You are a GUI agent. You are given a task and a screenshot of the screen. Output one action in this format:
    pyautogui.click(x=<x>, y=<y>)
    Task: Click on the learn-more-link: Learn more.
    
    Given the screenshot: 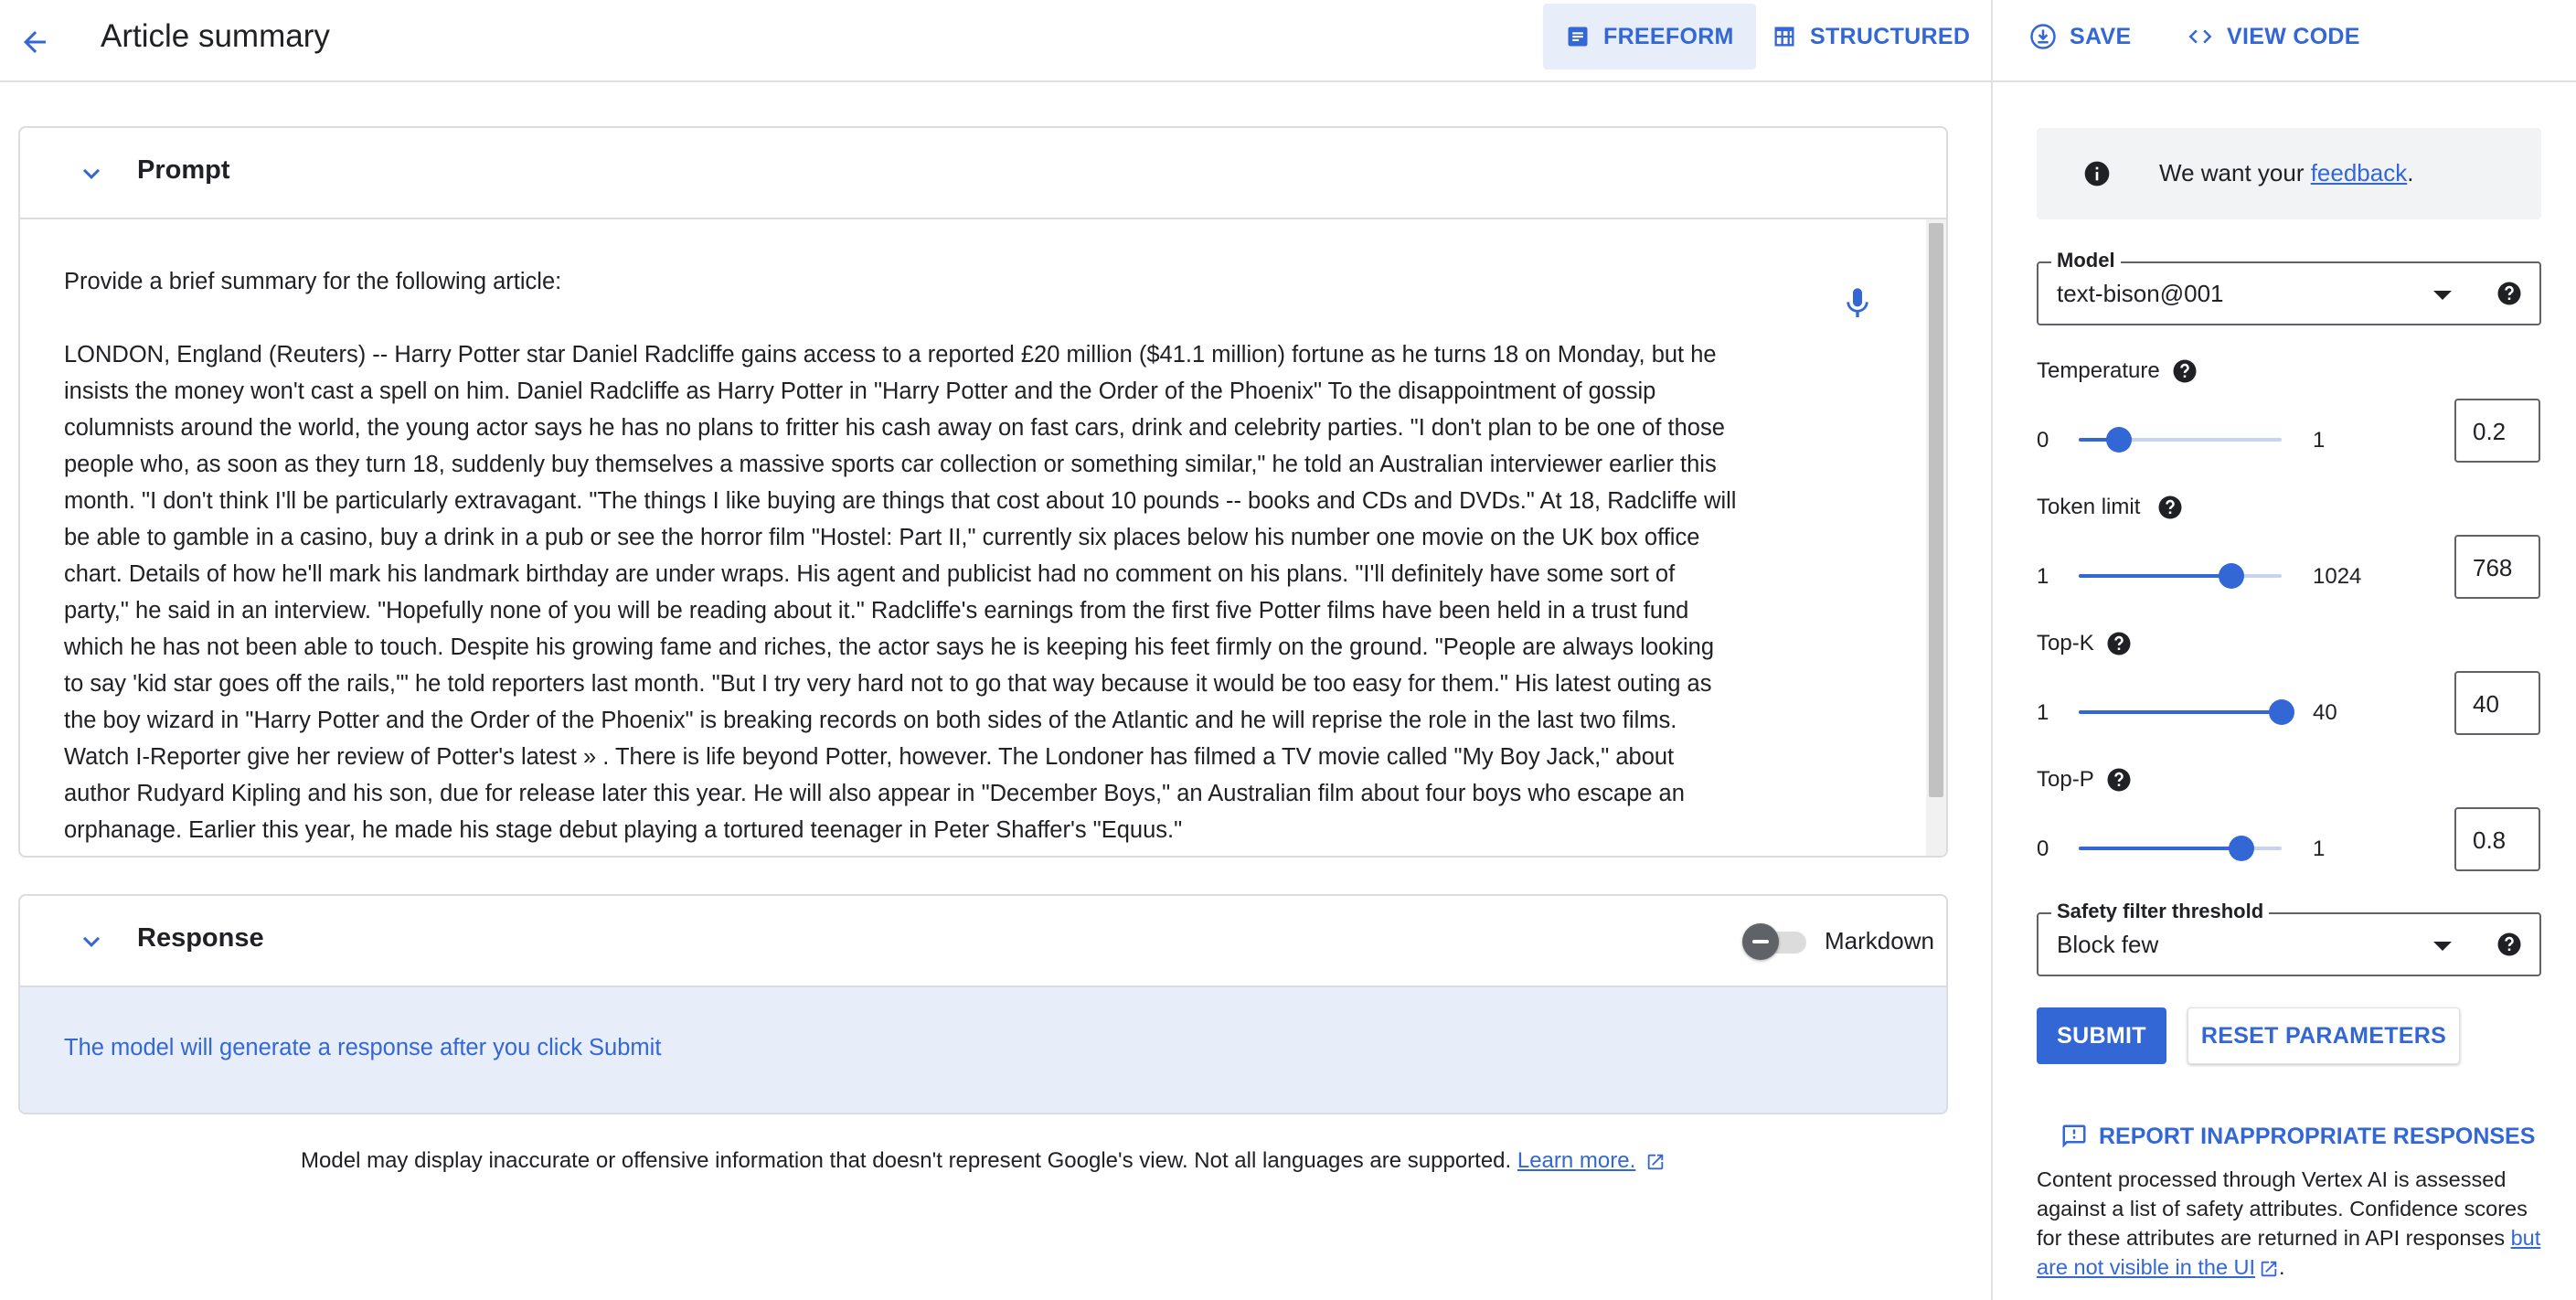 What is the action you would take?
    pyautogui.click(x=1576, y=1160)
    